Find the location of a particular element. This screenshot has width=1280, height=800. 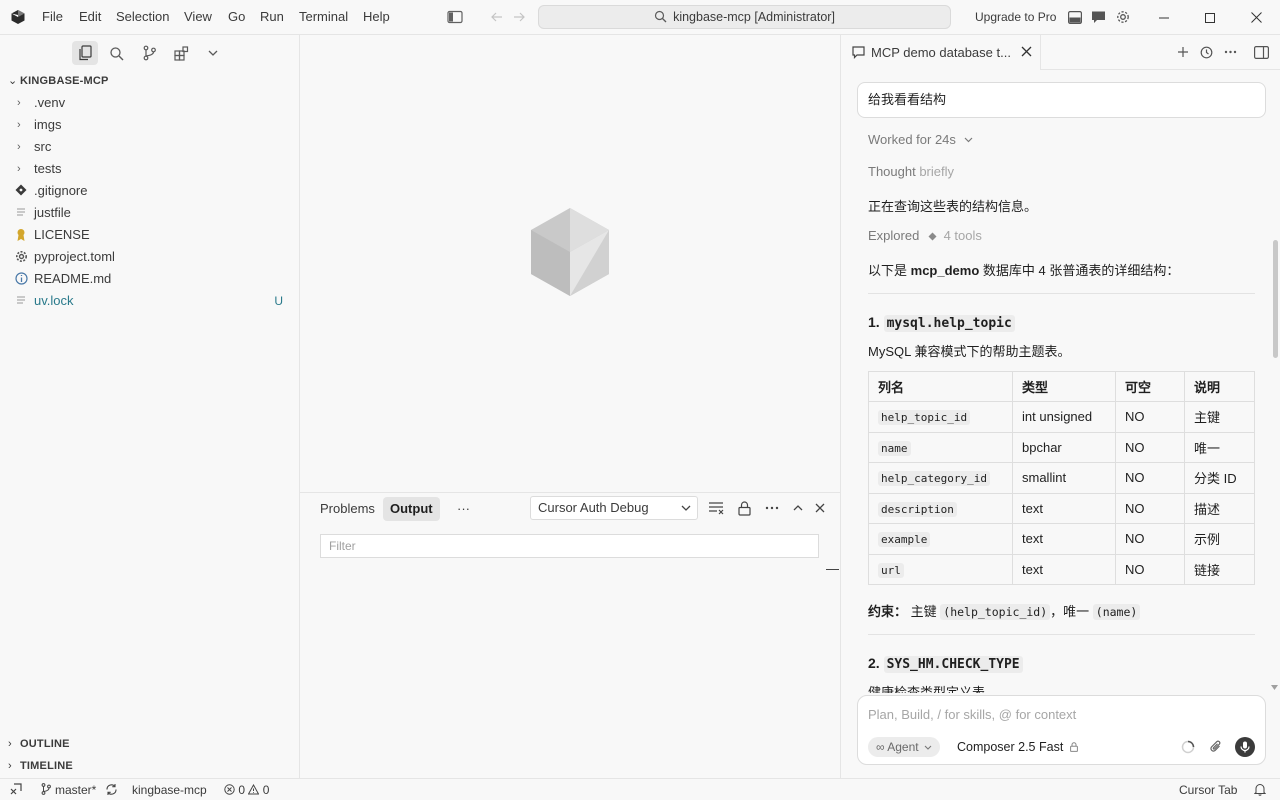

output-filter-input: Filter is located at coordinates (569, 546).